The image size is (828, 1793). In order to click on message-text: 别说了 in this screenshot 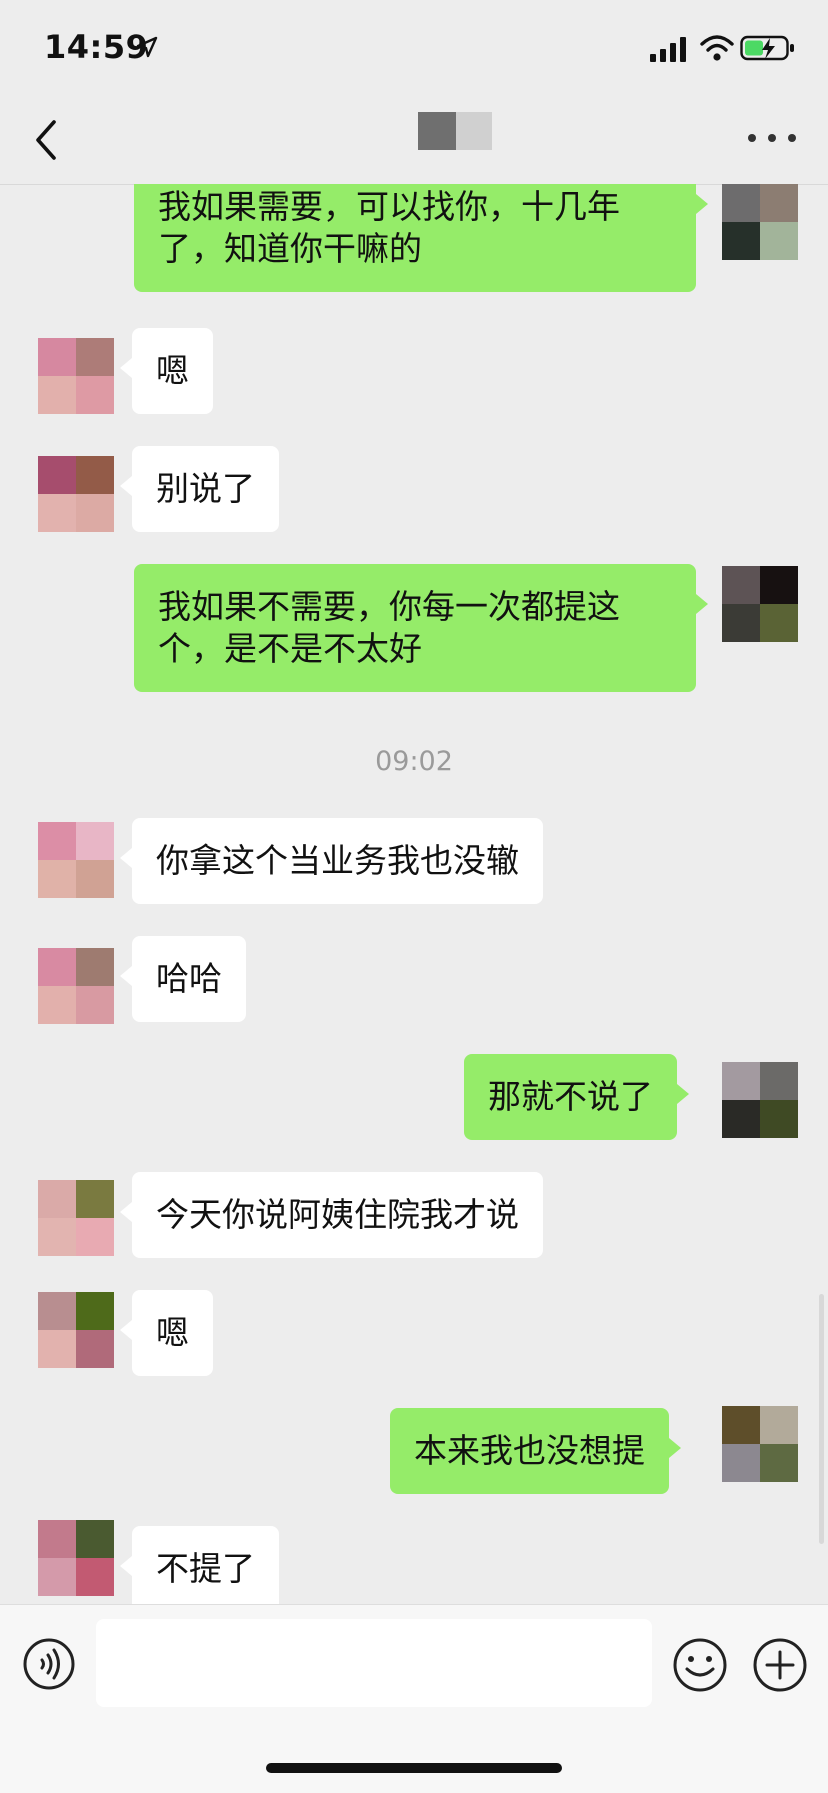, I will do `click(205, 488)`.